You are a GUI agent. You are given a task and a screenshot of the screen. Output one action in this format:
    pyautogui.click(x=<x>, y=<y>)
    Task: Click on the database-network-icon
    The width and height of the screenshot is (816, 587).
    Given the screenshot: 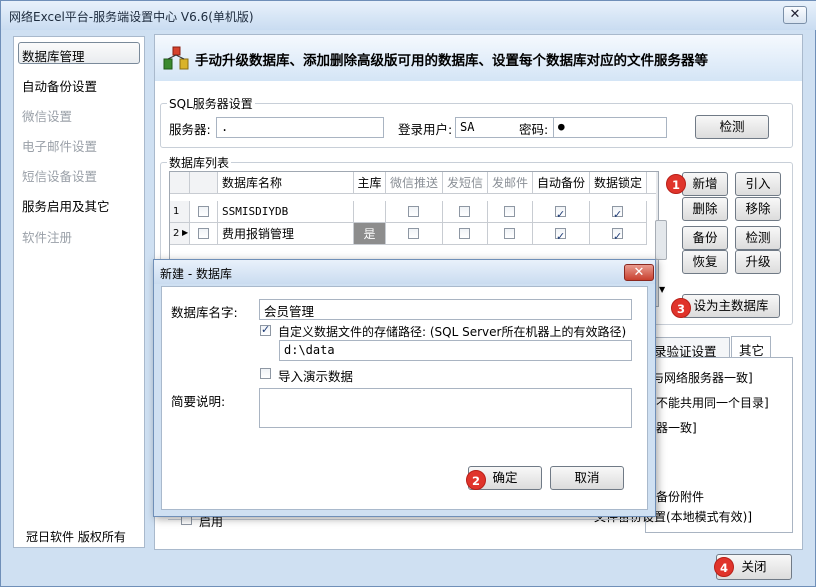 What is the action you would take?
    pyautogui.click(x=176, y=58)
    